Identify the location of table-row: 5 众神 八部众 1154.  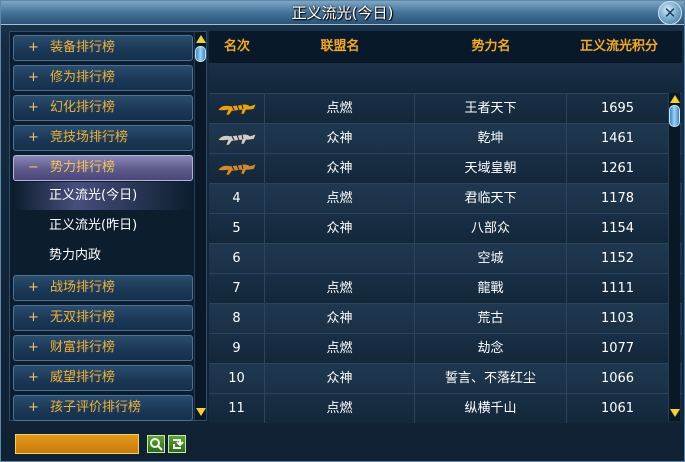
(445, 228).